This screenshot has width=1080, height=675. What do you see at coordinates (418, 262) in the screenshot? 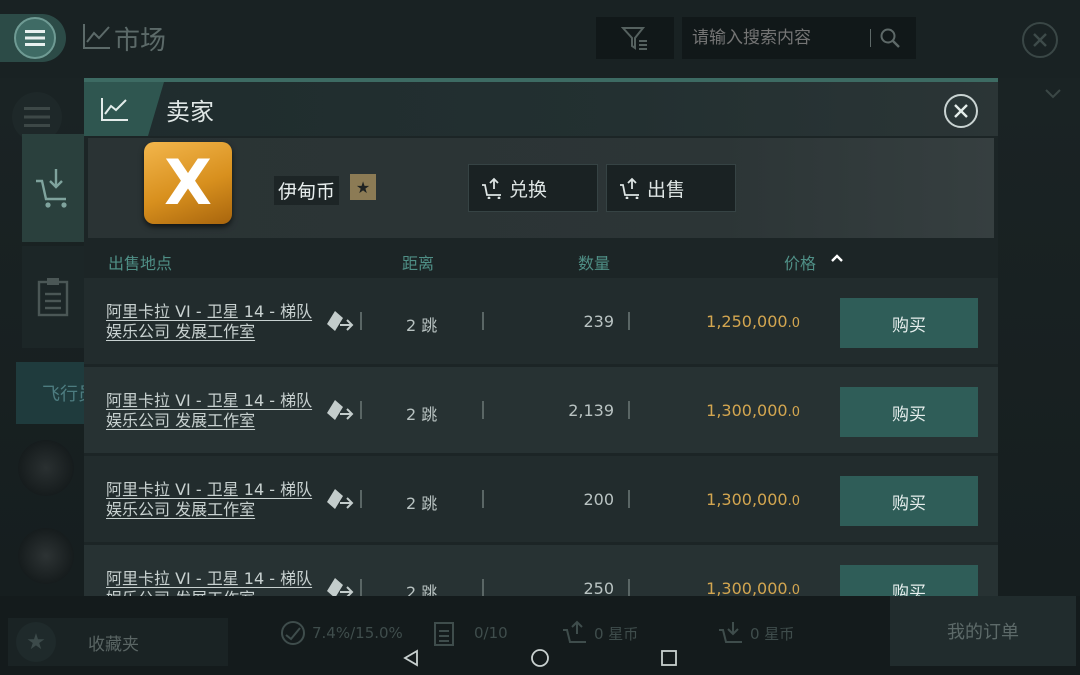
I see `column-header-distance: 距离` at bounding box center [418, 262].